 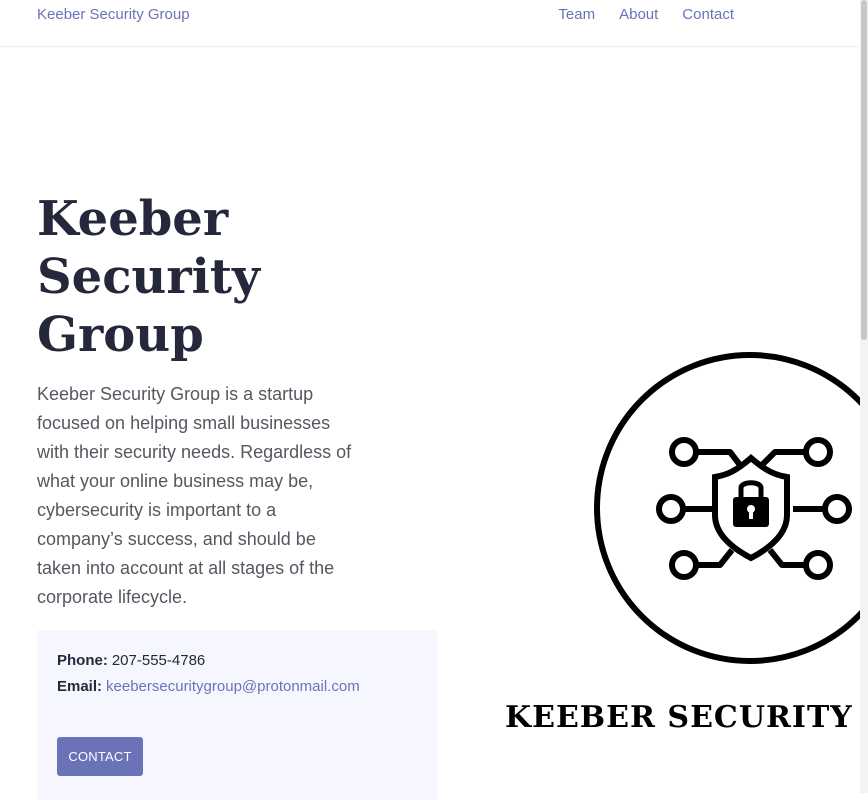 I want to click on top-navigation: Keeber Security Group Team About Contact, so click(x=430, y=23).